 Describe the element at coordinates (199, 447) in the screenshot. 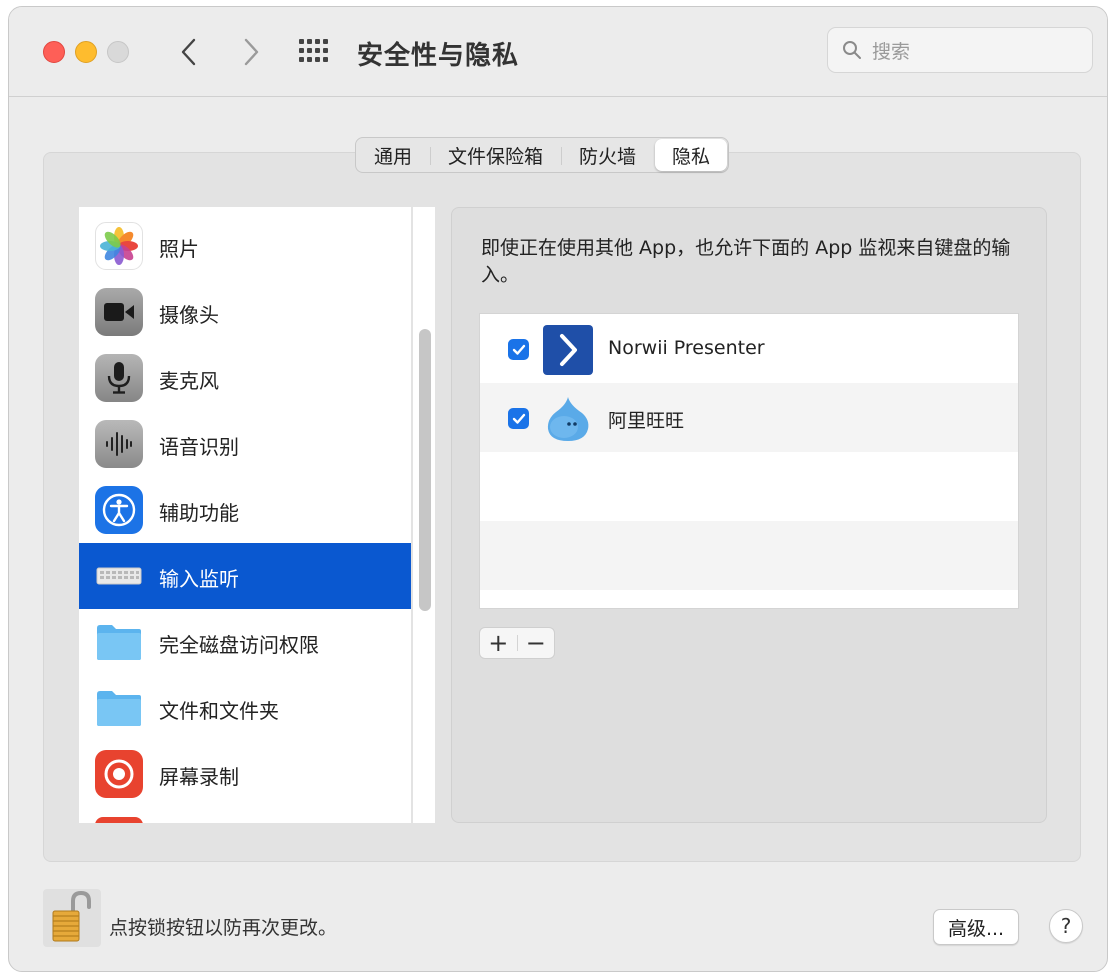

I see `sidebar-item-label: 语音识别` at that location.